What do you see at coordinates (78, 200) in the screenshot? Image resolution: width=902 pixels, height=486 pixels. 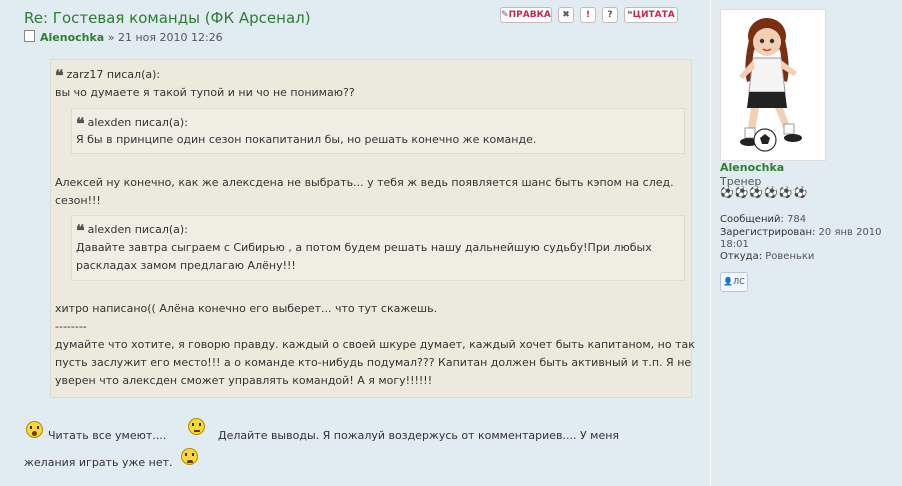 I see `quote-paragraph-2: сезон!!!` at bounding box center [78, 200].